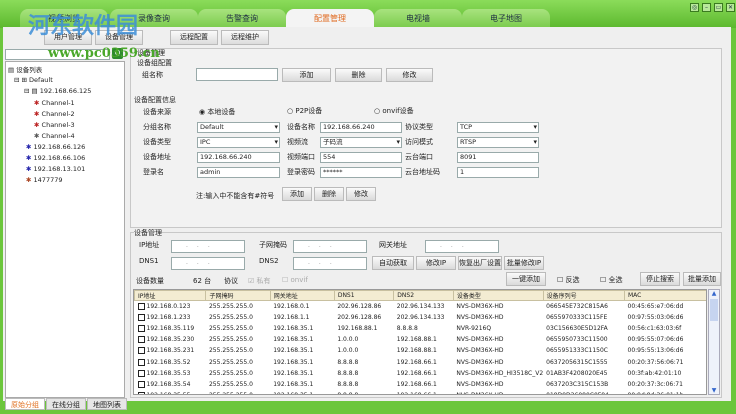 This screenshot has width=736, height=414. Describe the element at coordinates (714, 293) in the screenshot. I see `scroll-up-icon: ▲` at that location.